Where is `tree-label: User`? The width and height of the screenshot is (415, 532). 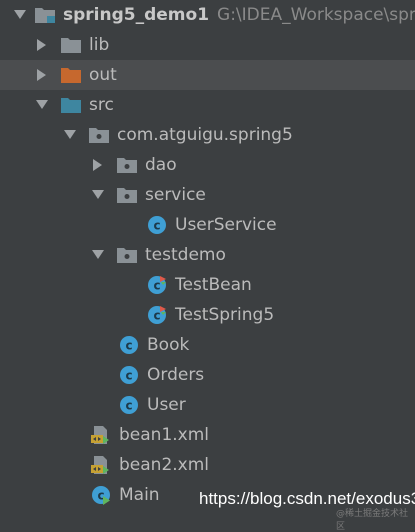 tree-label: User is located at coordinates (166, 405).